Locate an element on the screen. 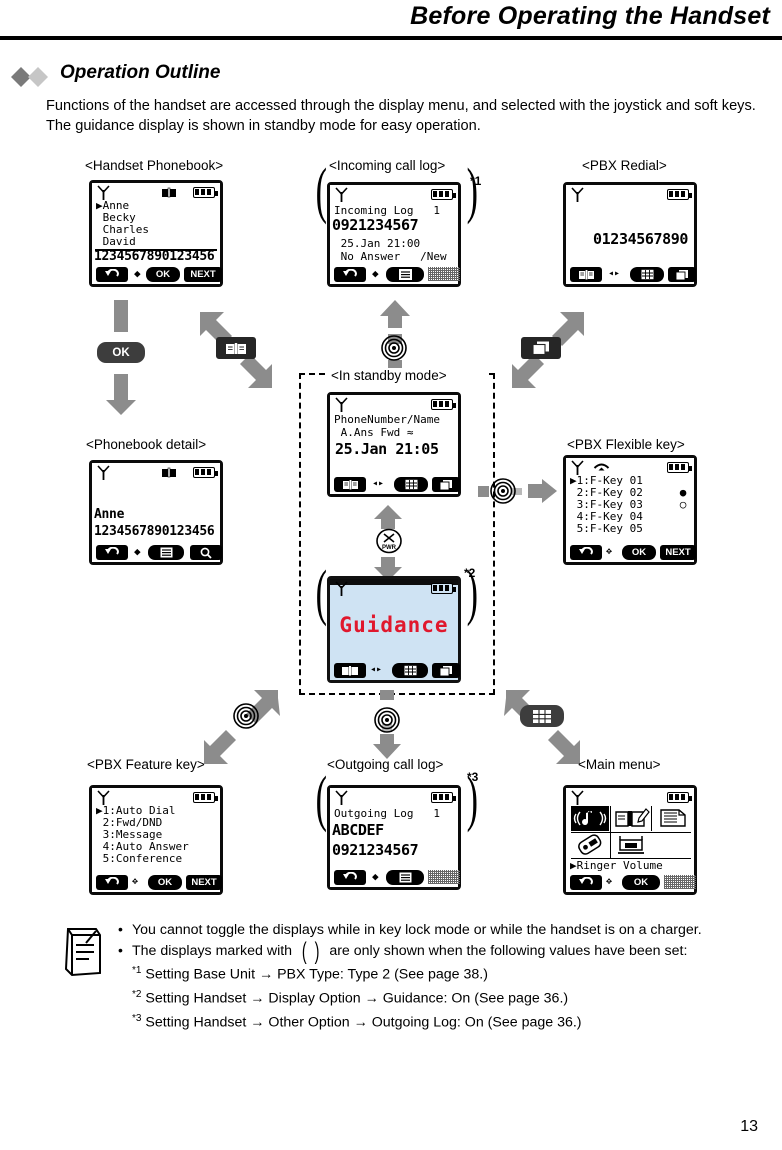 Image resolution: width=782 pixels, height=1150 pixels. caption-pbx-flexible-key: <PBX Flexible key> is located at coordinates (626, 444).